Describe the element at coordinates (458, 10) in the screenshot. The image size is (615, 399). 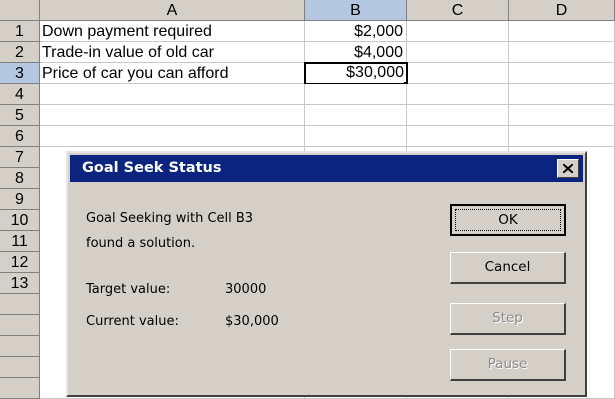
I see `column-header-c: C` at that location.